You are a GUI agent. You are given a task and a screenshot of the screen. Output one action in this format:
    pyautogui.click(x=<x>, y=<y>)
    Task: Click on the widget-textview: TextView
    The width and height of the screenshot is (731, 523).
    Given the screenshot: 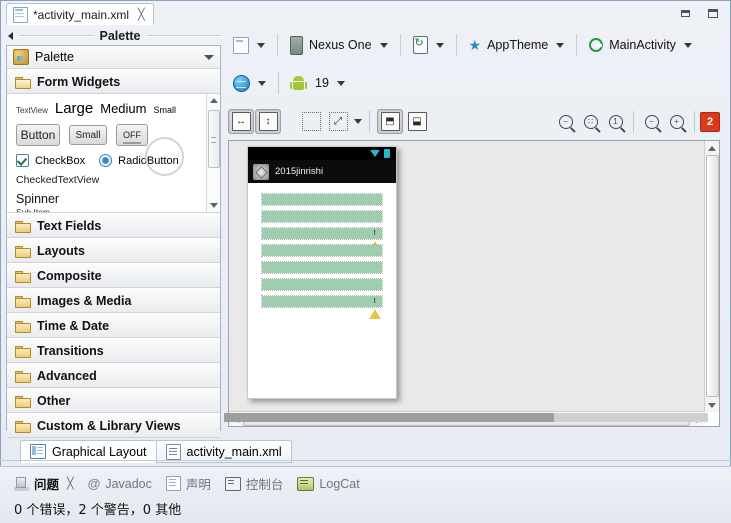 What is the action you would take?
    pyautogui.click(x=32, y=110)
    